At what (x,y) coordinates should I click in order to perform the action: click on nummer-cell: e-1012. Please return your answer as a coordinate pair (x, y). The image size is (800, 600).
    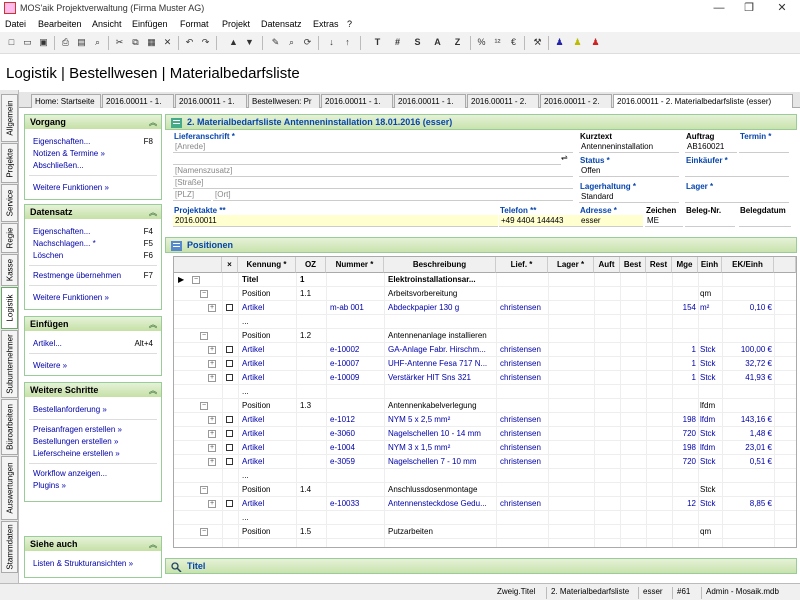
    Looking at the image, I should click on (356, 419).